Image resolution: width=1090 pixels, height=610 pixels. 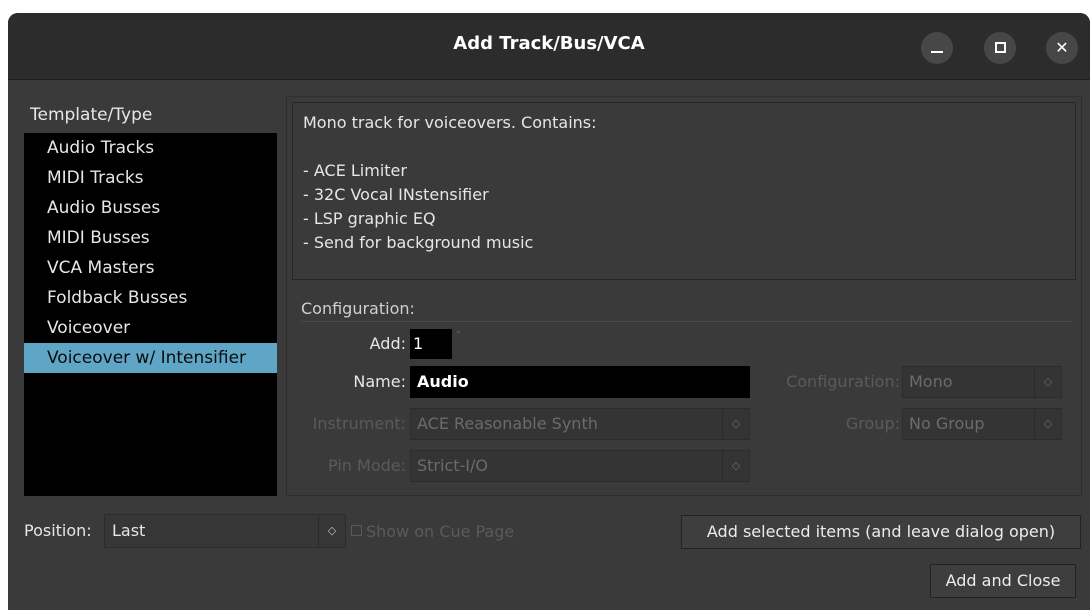 I want to click on configuration-label: Configuration:, so click(x=843, y=381).